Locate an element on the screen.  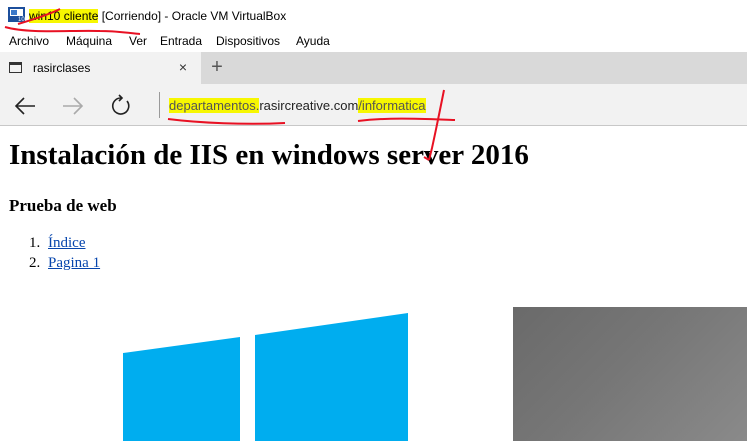
windows-logo-pane-right is located at coordinates (331, 377).